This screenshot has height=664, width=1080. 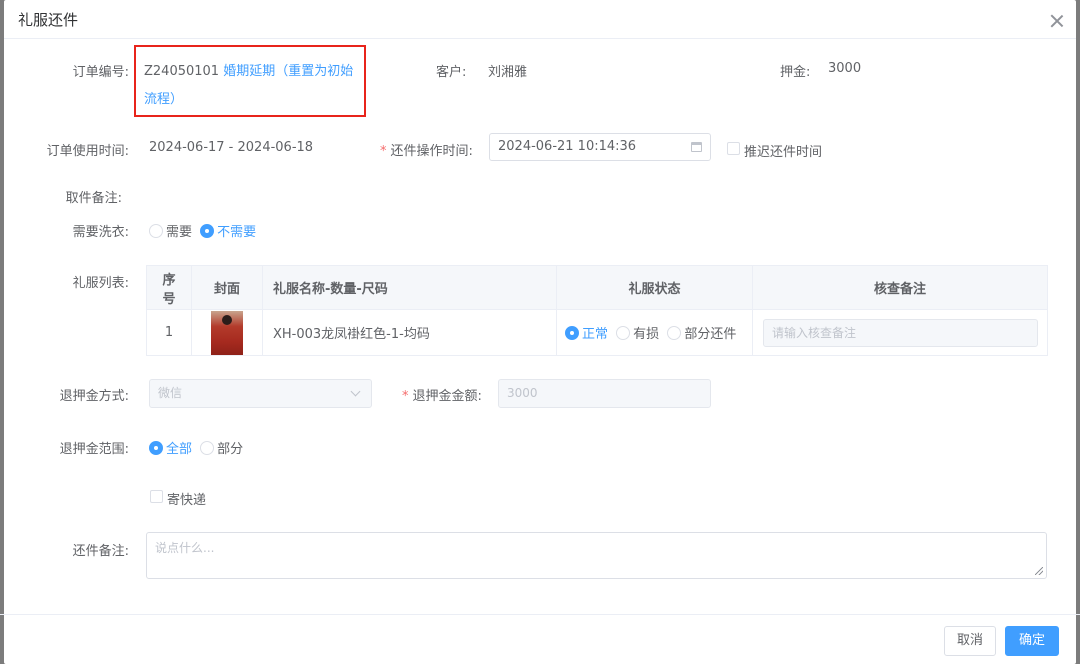 What do you see at coordinates (100, 232) in the screenshot?
I see `washing-label: 需要洗衣:` at bounding box center [100, 232].